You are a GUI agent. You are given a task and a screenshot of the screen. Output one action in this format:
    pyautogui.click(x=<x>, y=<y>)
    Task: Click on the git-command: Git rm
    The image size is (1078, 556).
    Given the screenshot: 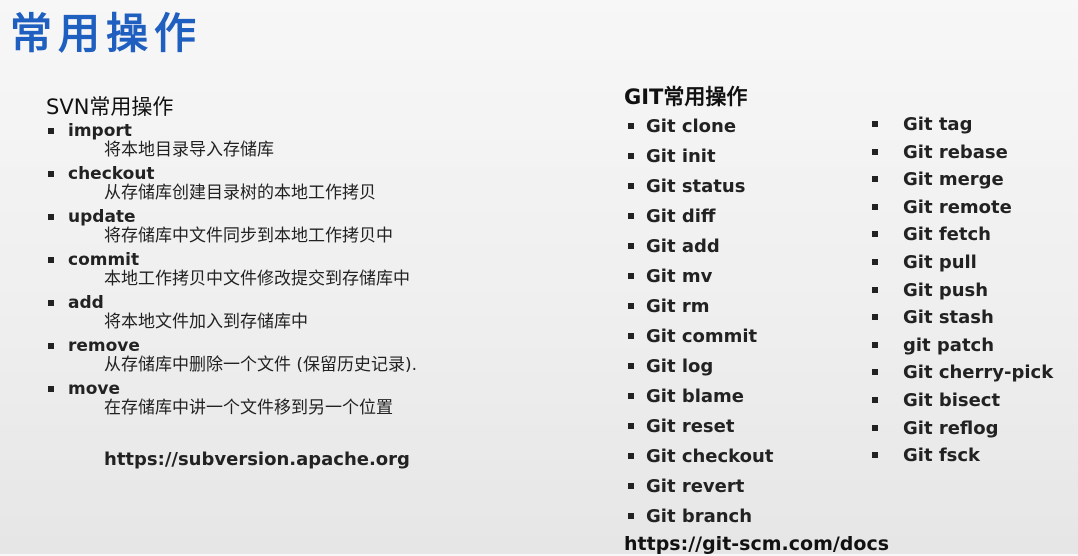 What is the action you would take?
    pyautogui.click(x=678, y=306)
    